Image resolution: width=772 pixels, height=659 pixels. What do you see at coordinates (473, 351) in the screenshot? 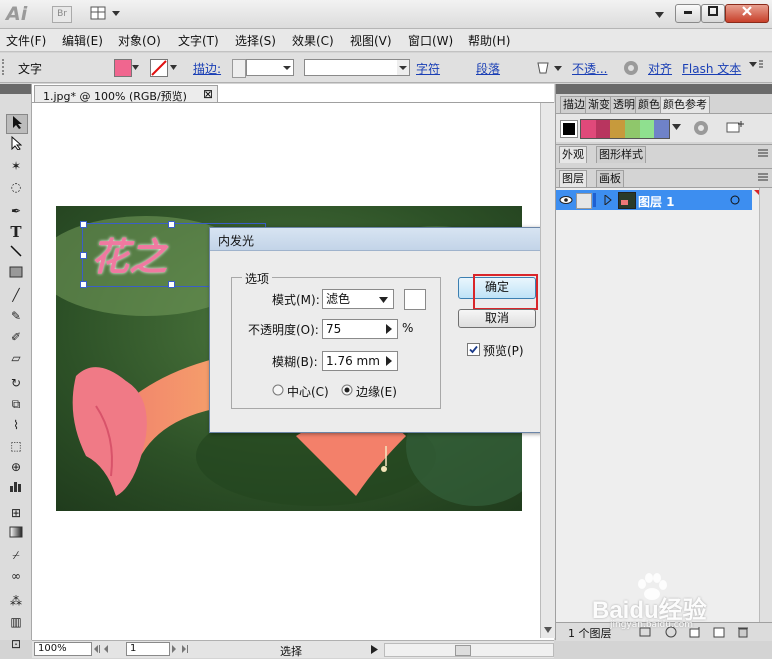
I see `preview-checkbox` at bounding box center [473, 351].